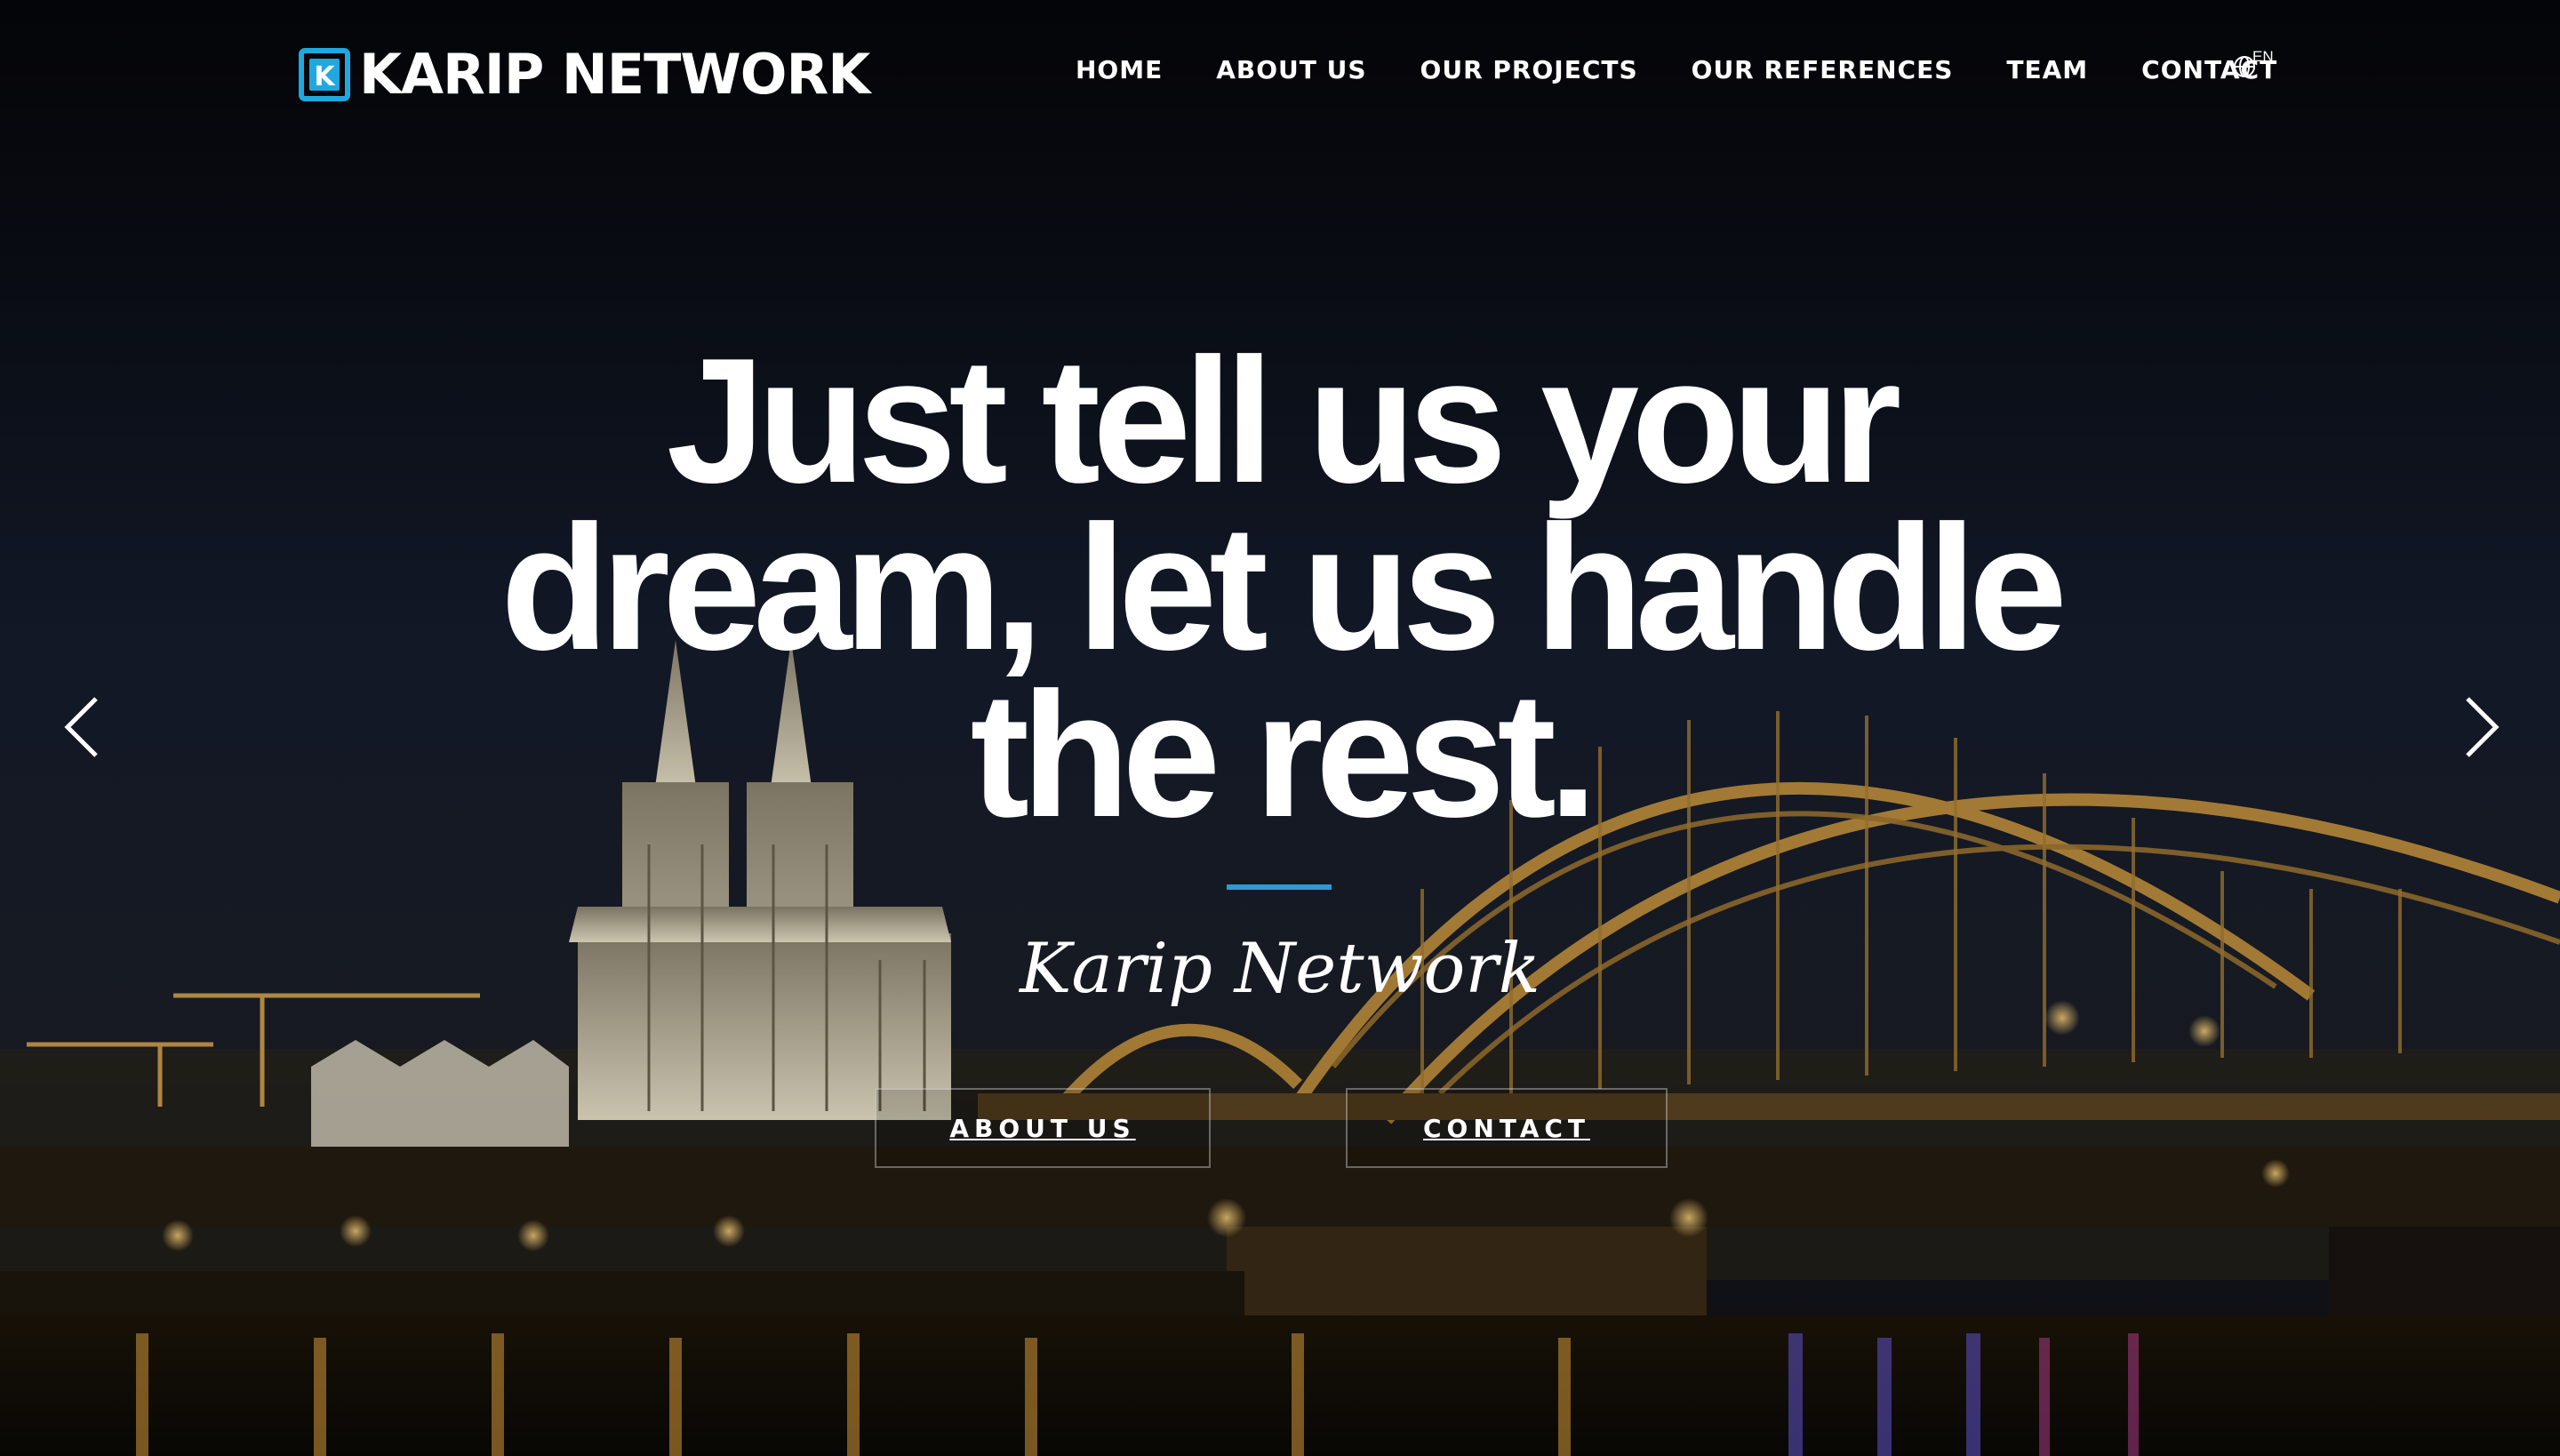 The width and height of the screenshot is (2560, 1456). Describe the element at coordinates (1280, 969) in the screenshot. I see `hero-subtitle: Karip Network` at that location.